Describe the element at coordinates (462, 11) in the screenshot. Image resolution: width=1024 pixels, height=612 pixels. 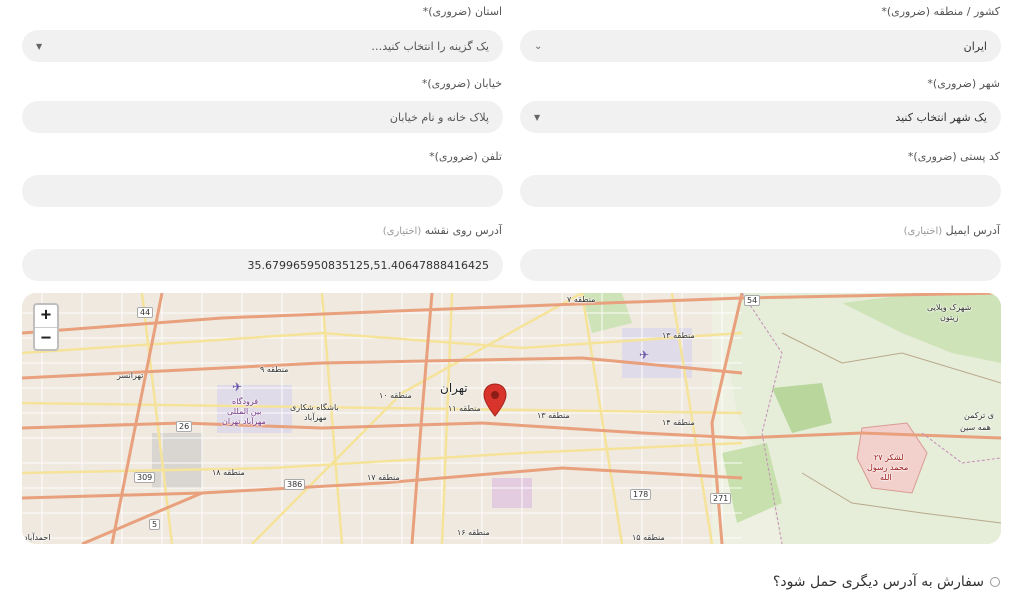
I see `province-label: استان (ضروری)*` at that location.